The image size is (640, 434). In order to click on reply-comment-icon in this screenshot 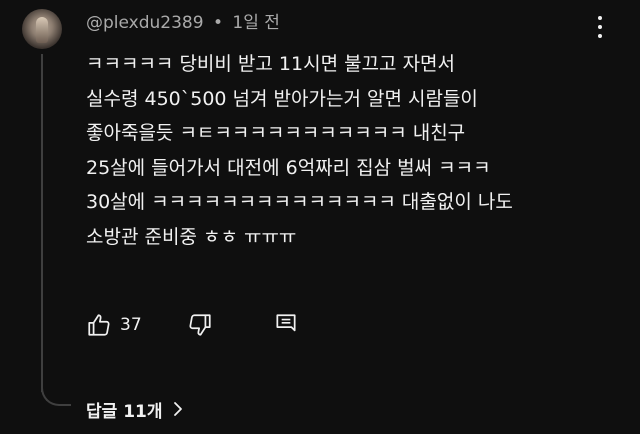, I will do `click(286, 325)`.